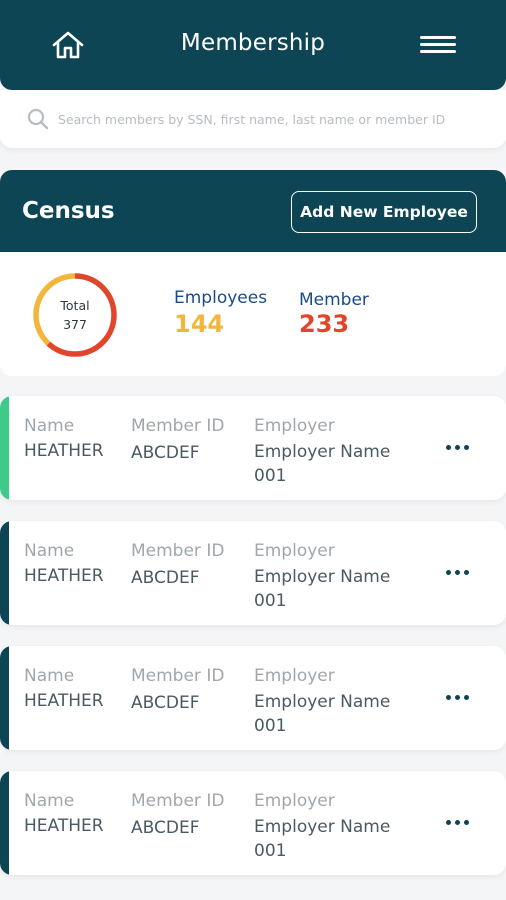 The image size is (506, 900). I want to click on total-label: Total, so click(75, 305).